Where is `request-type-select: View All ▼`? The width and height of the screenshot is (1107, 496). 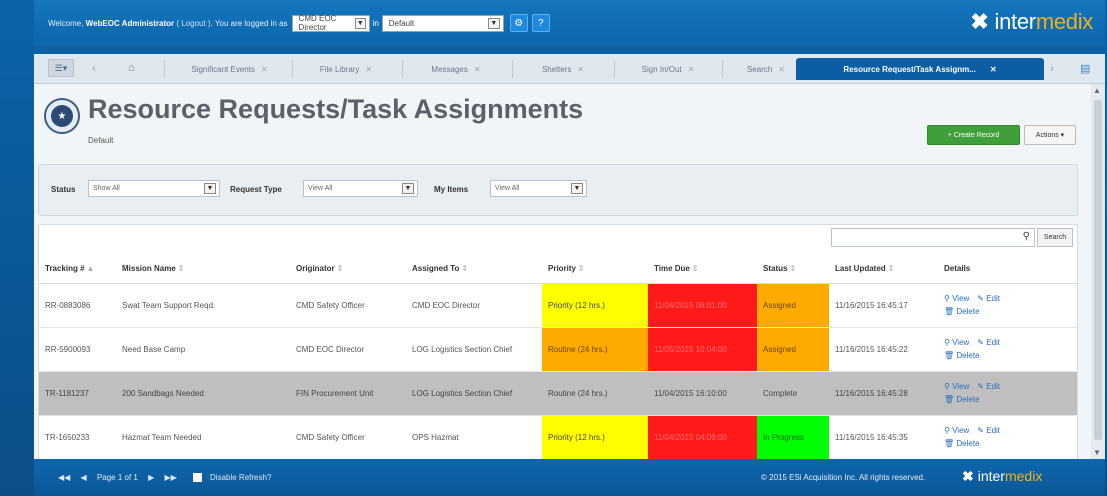 request-type-select: View All ▼ is located at coordinates (360, 188).